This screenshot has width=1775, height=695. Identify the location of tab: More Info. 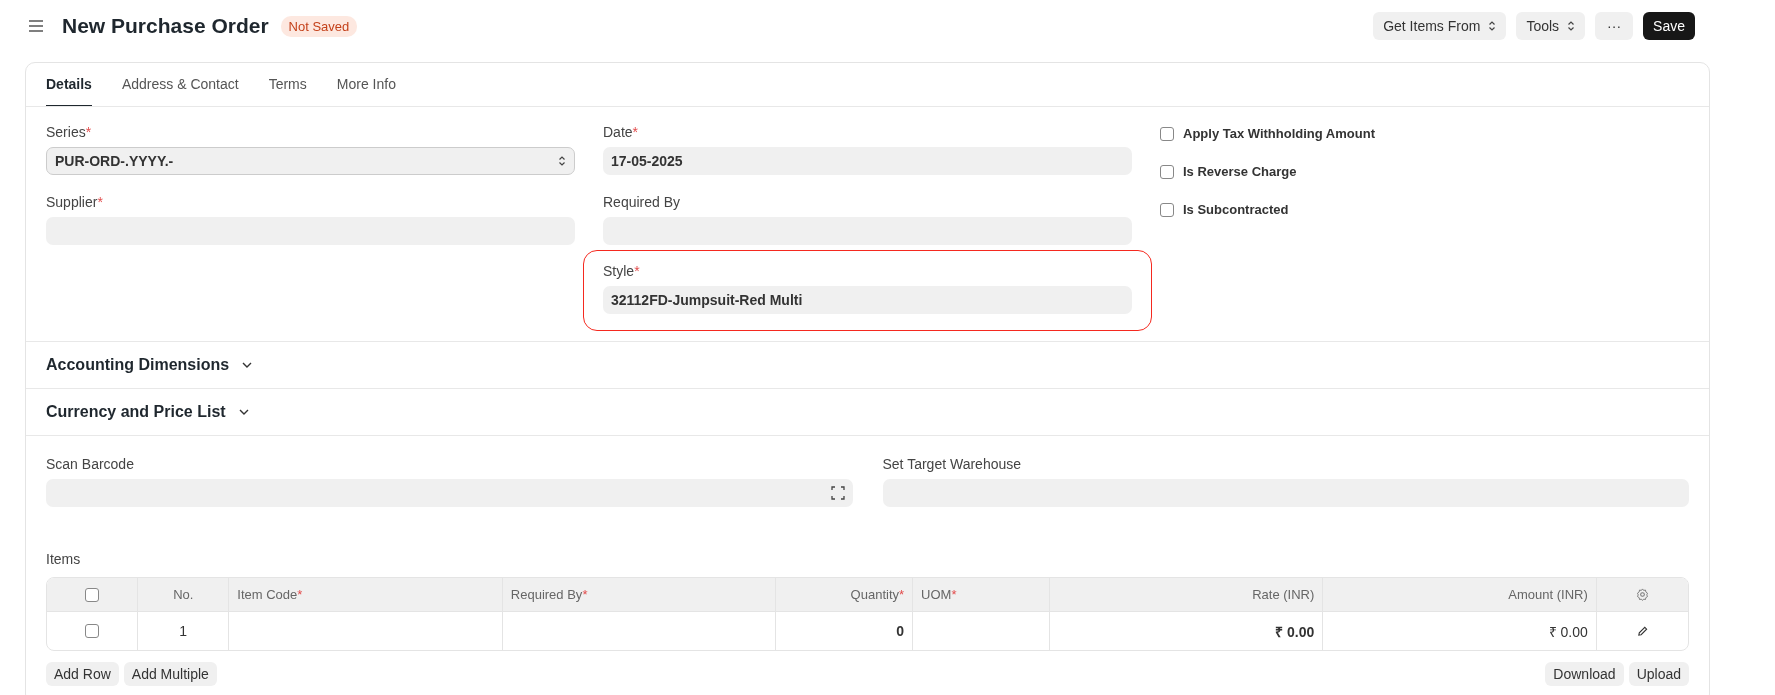
(366, 84).